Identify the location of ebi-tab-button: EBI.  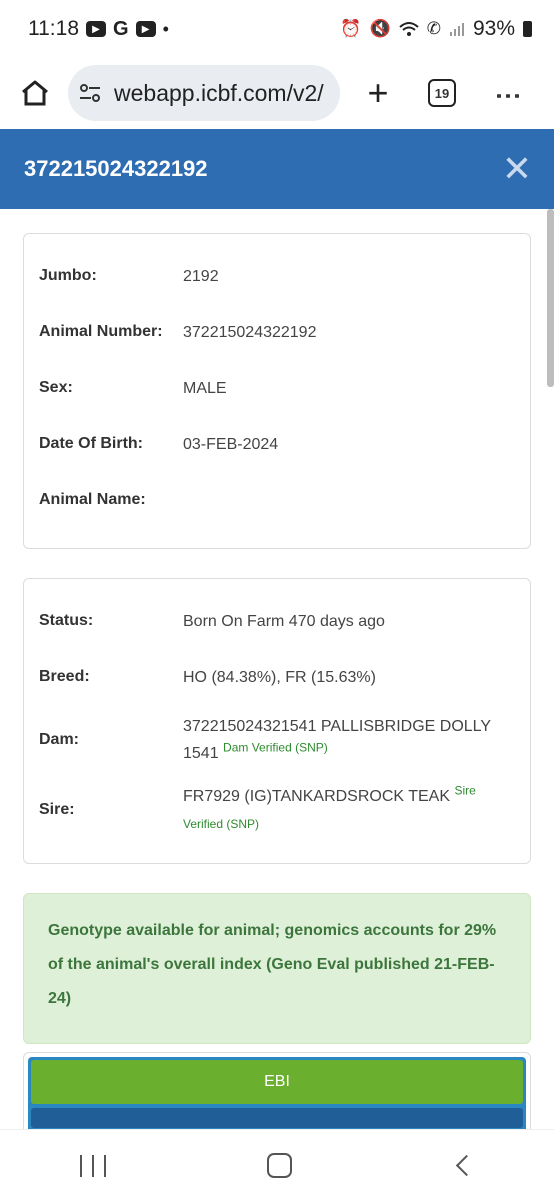
(277, 1082).